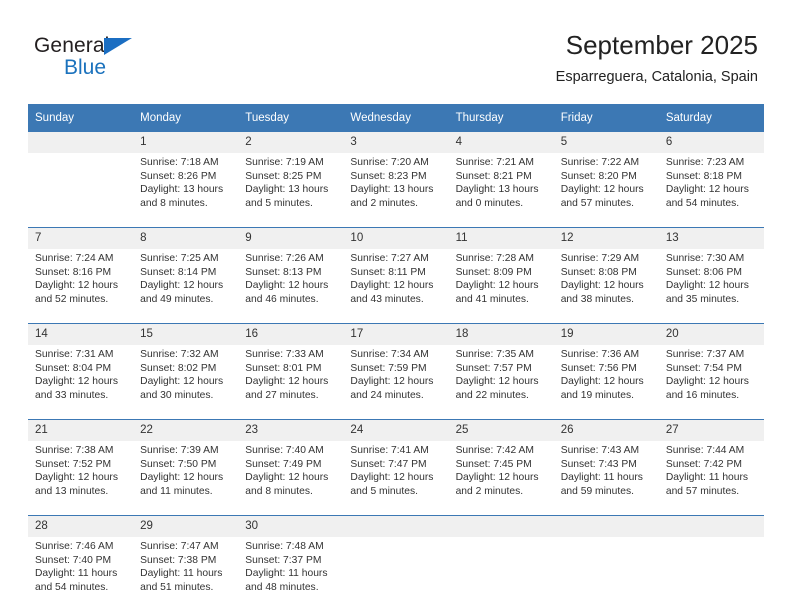 This screenshot has height=612, width=792. Describe the element at coordinates (291, 526) in the screenshot. I see `day-number: 30` at that location.